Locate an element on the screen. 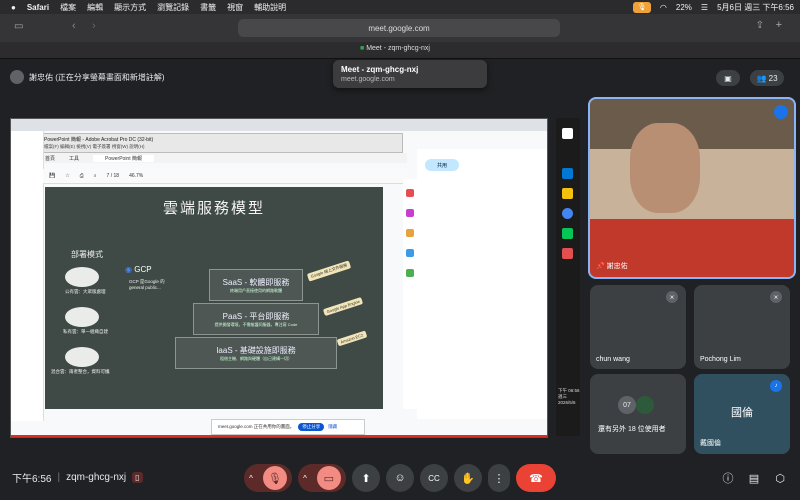 The height and width of the screenshot is (500, 800). share-notice: meet.google.com 正在共用你的畫面。 停止分享 隱藏 is located at coordinates (288, 427).